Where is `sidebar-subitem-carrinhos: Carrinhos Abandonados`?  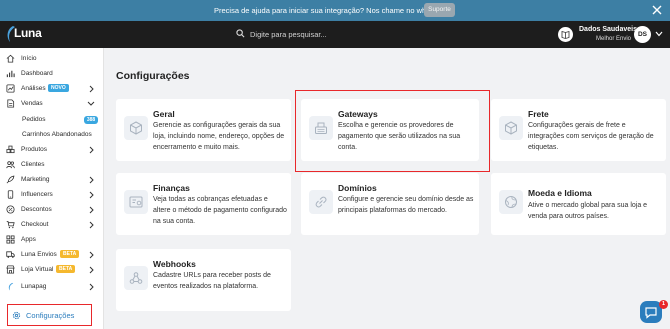
sidebar-subitem-carrinhos: Carrinhos Abandonados is located at coordinates (57, 134).